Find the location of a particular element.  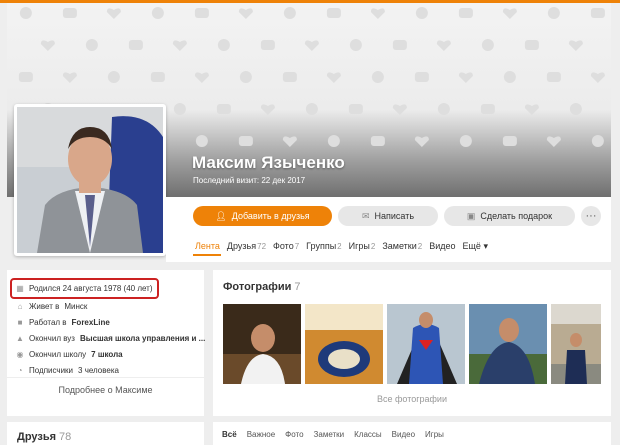

gift-button: ▣ Сделать подарок is located at coordinates (509, 216).